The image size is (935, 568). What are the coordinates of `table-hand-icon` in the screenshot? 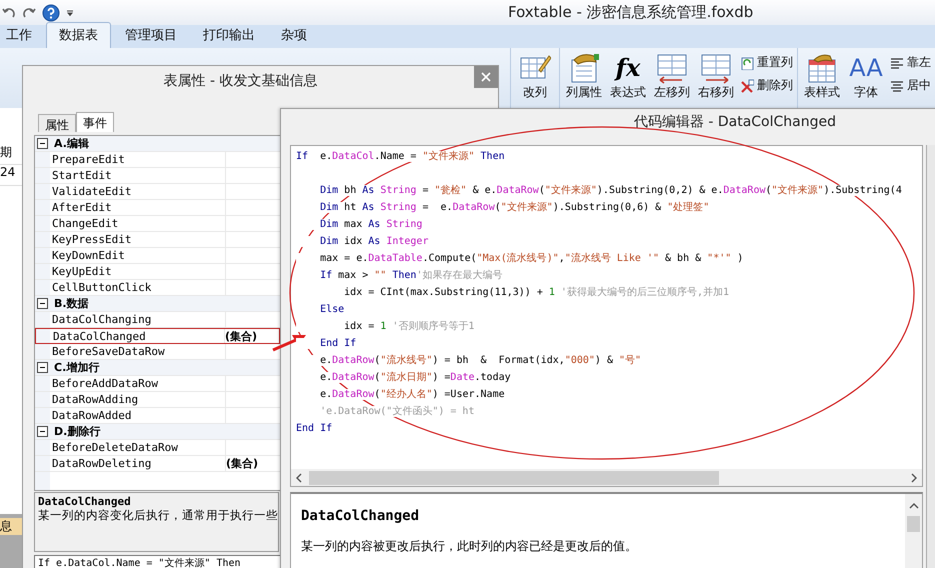 It's located at (822, 68).